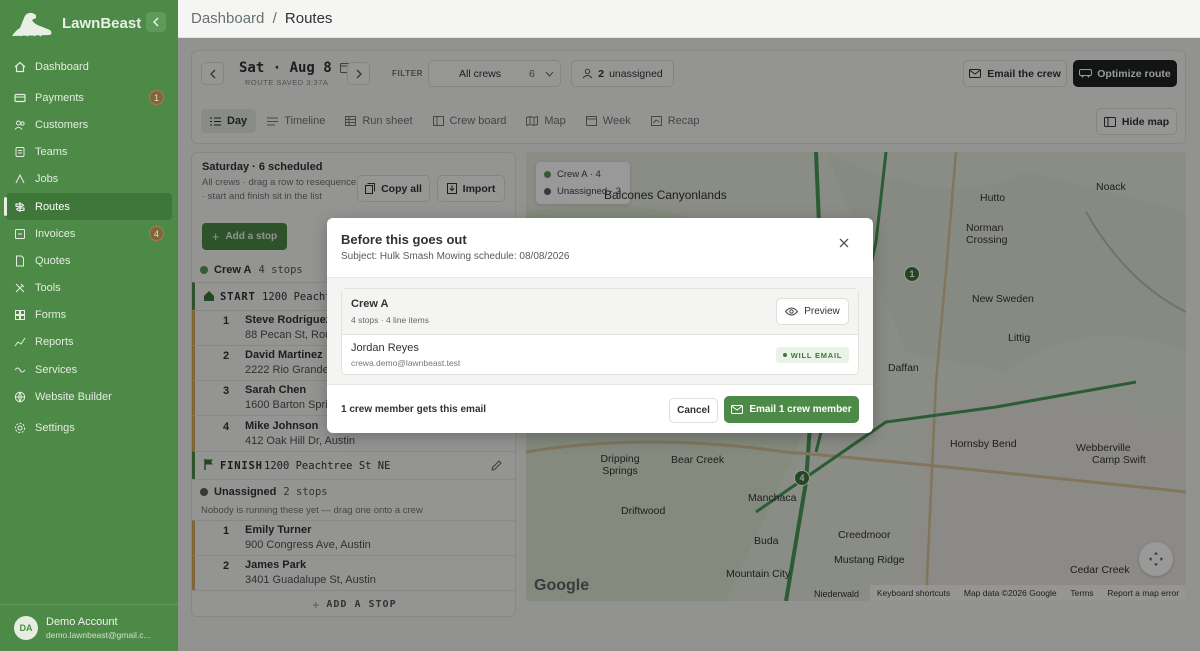 The width and height of the screenshot is (1200, 651). I want to click on sidebar-item-jobs: Jobs, so click(89, 179).